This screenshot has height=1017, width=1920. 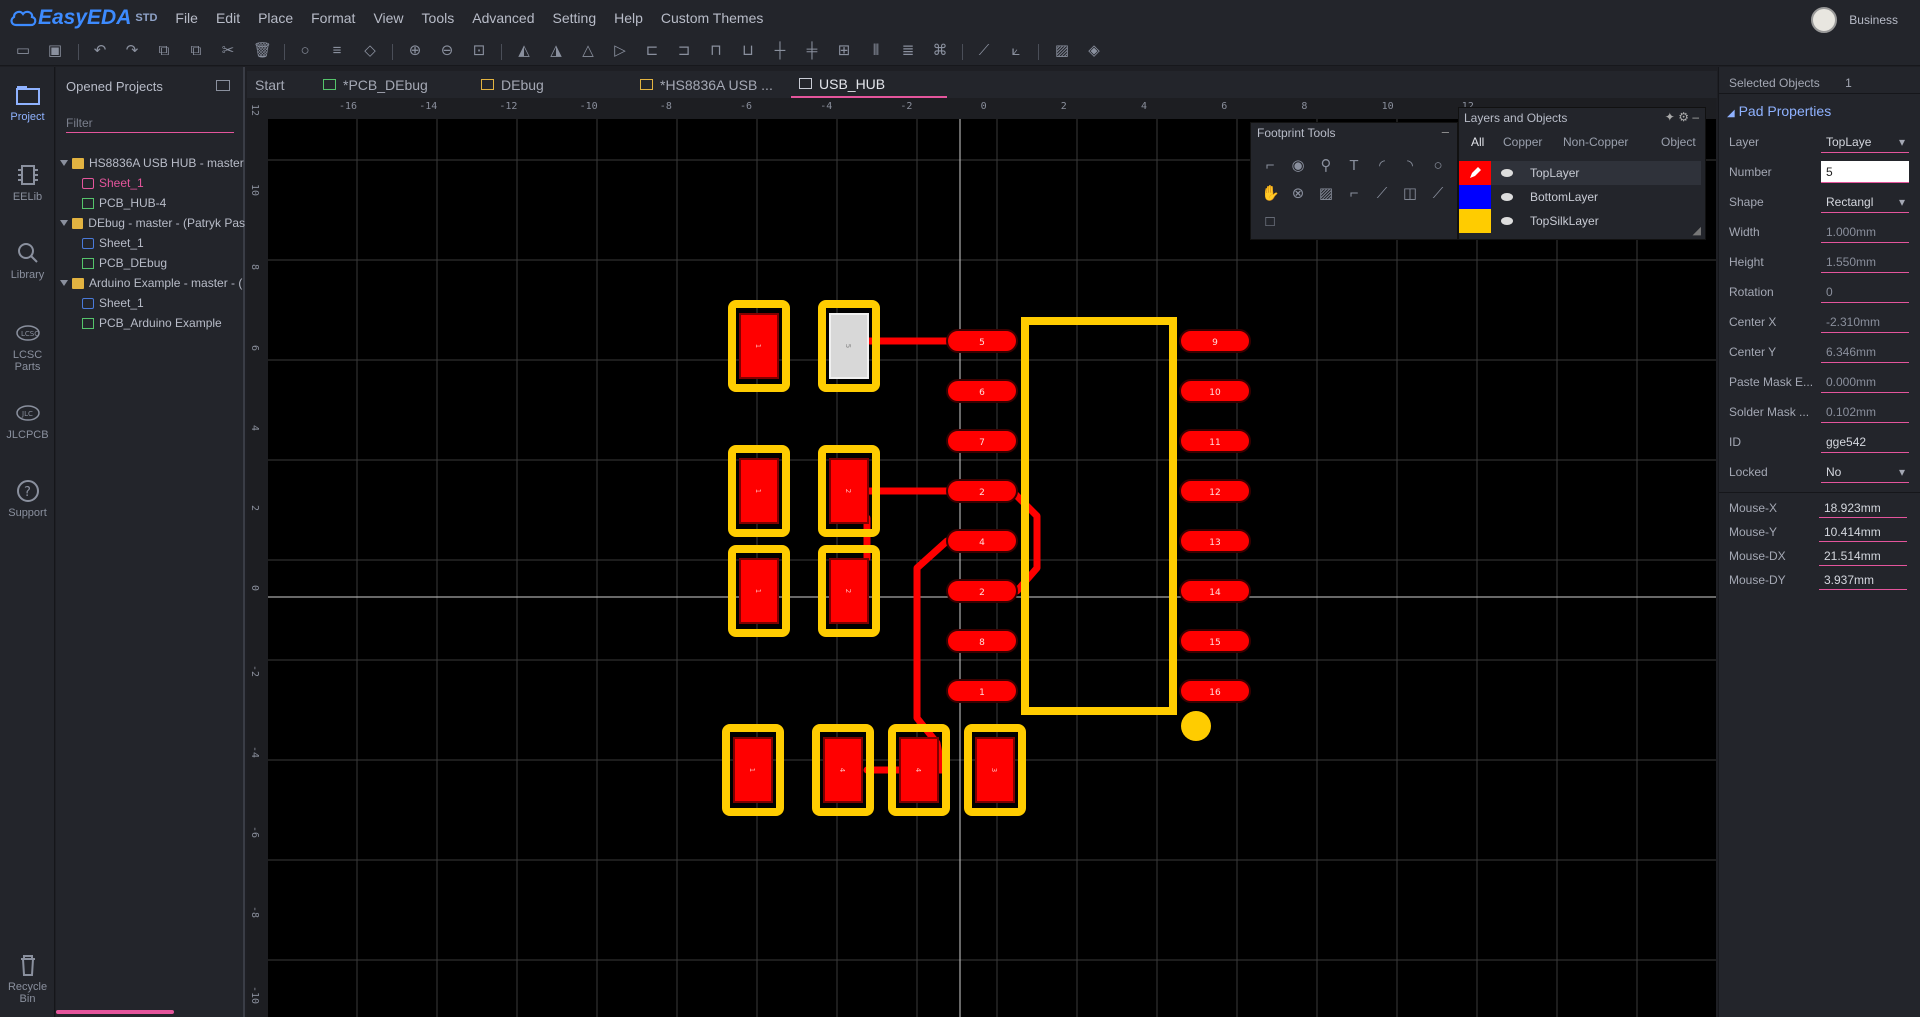 What do you see at coordinates (716, 51) in the screenshot?
I see `align-top-icon: ⊓` at bounding box center [716, 51].